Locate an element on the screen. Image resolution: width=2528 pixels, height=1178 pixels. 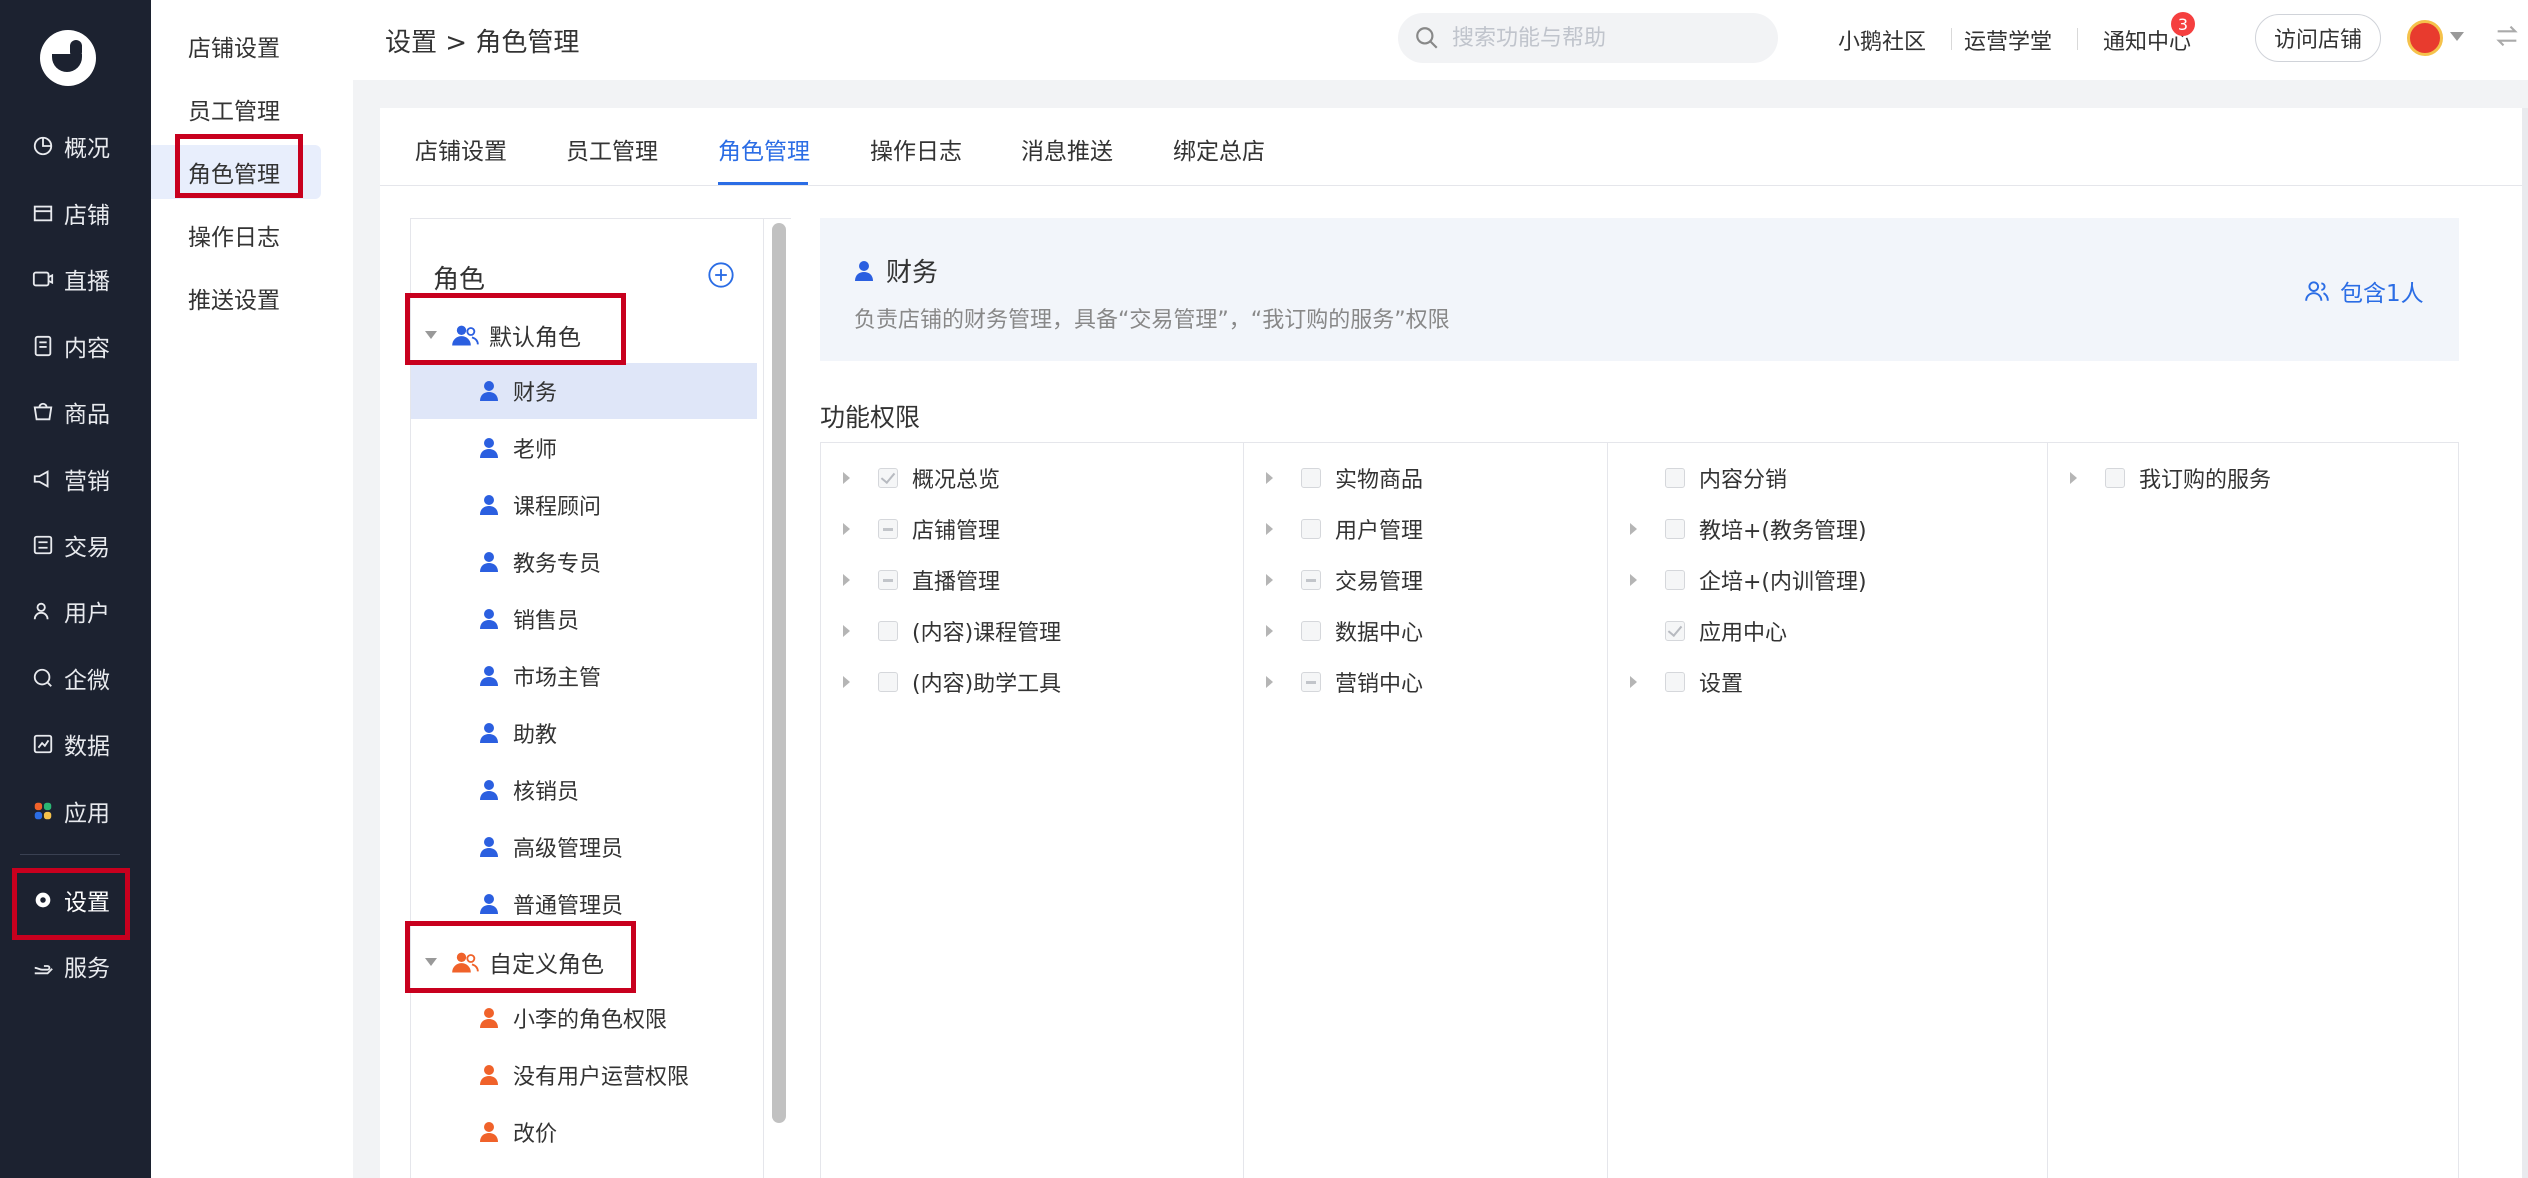
role-item: 助教 is located at coordinates (584, 733).